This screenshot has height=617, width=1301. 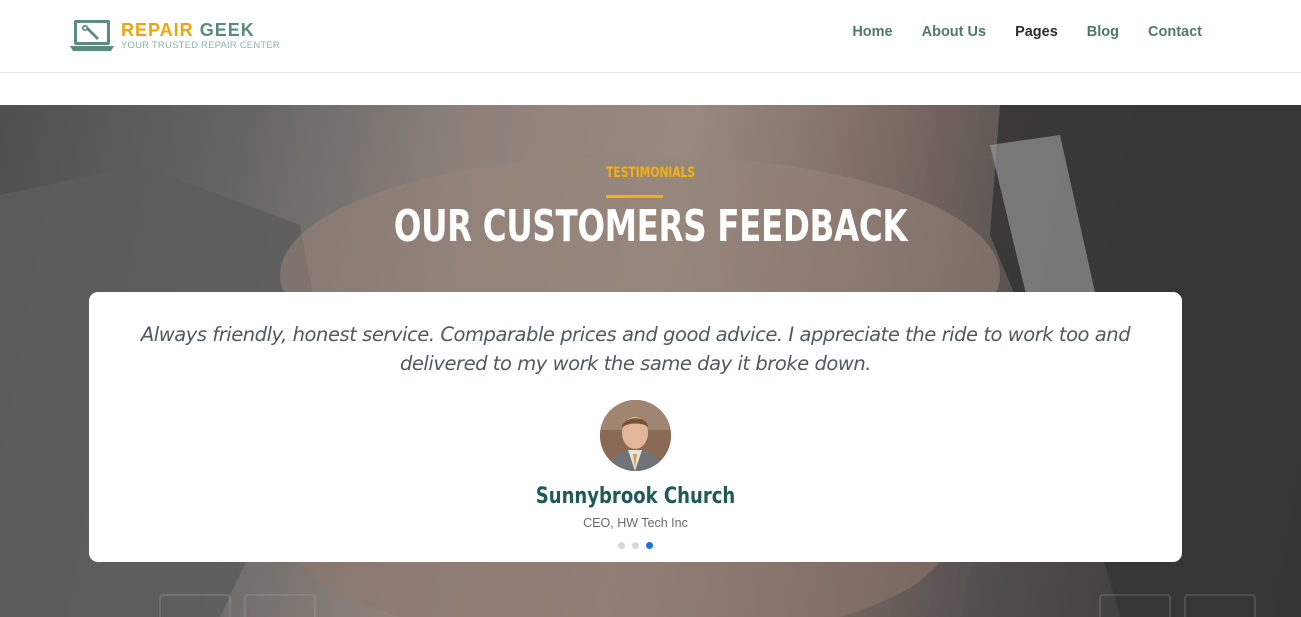 What do you see at coordinates (635, 435) in the screenshot?
I see `avatar` at bounding box center [635, 435].